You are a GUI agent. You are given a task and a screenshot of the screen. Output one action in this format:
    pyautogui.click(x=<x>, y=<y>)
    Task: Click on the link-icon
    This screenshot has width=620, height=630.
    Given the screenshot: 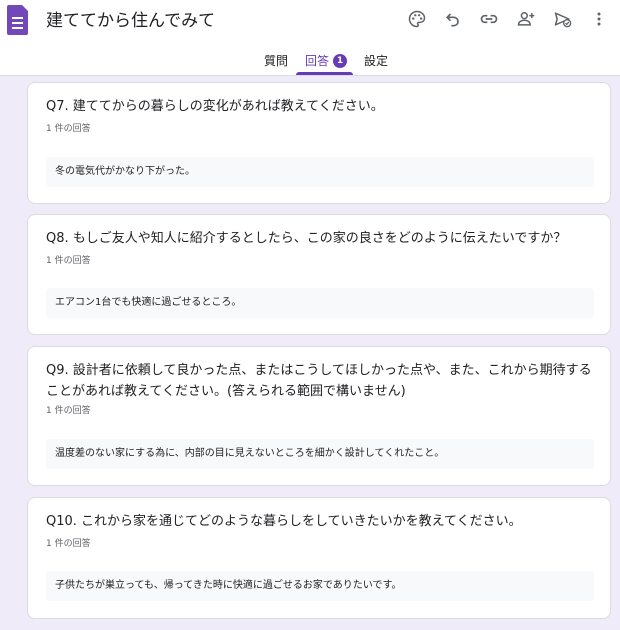 What is the action you would take?
    pyautogui.click(x=489, y=19)
    